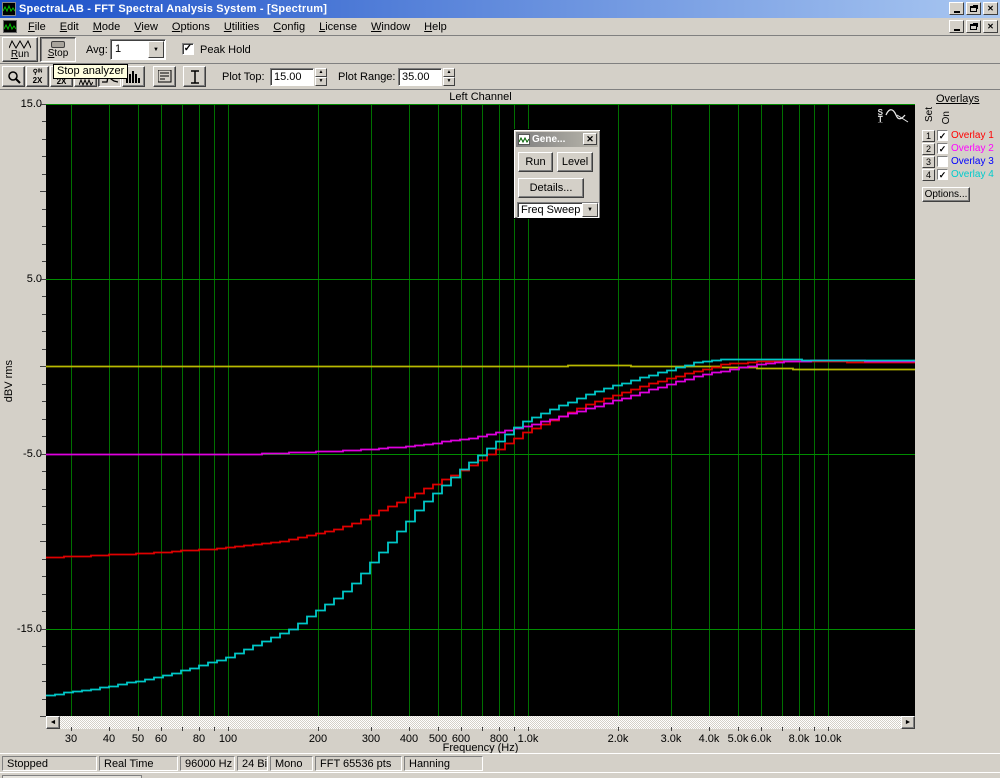 This screenshot has height=778, width=1000. Describe the element at coordinates (928, 174) in the screenshot. I see `overlay-4-set-button: 4` at that location.